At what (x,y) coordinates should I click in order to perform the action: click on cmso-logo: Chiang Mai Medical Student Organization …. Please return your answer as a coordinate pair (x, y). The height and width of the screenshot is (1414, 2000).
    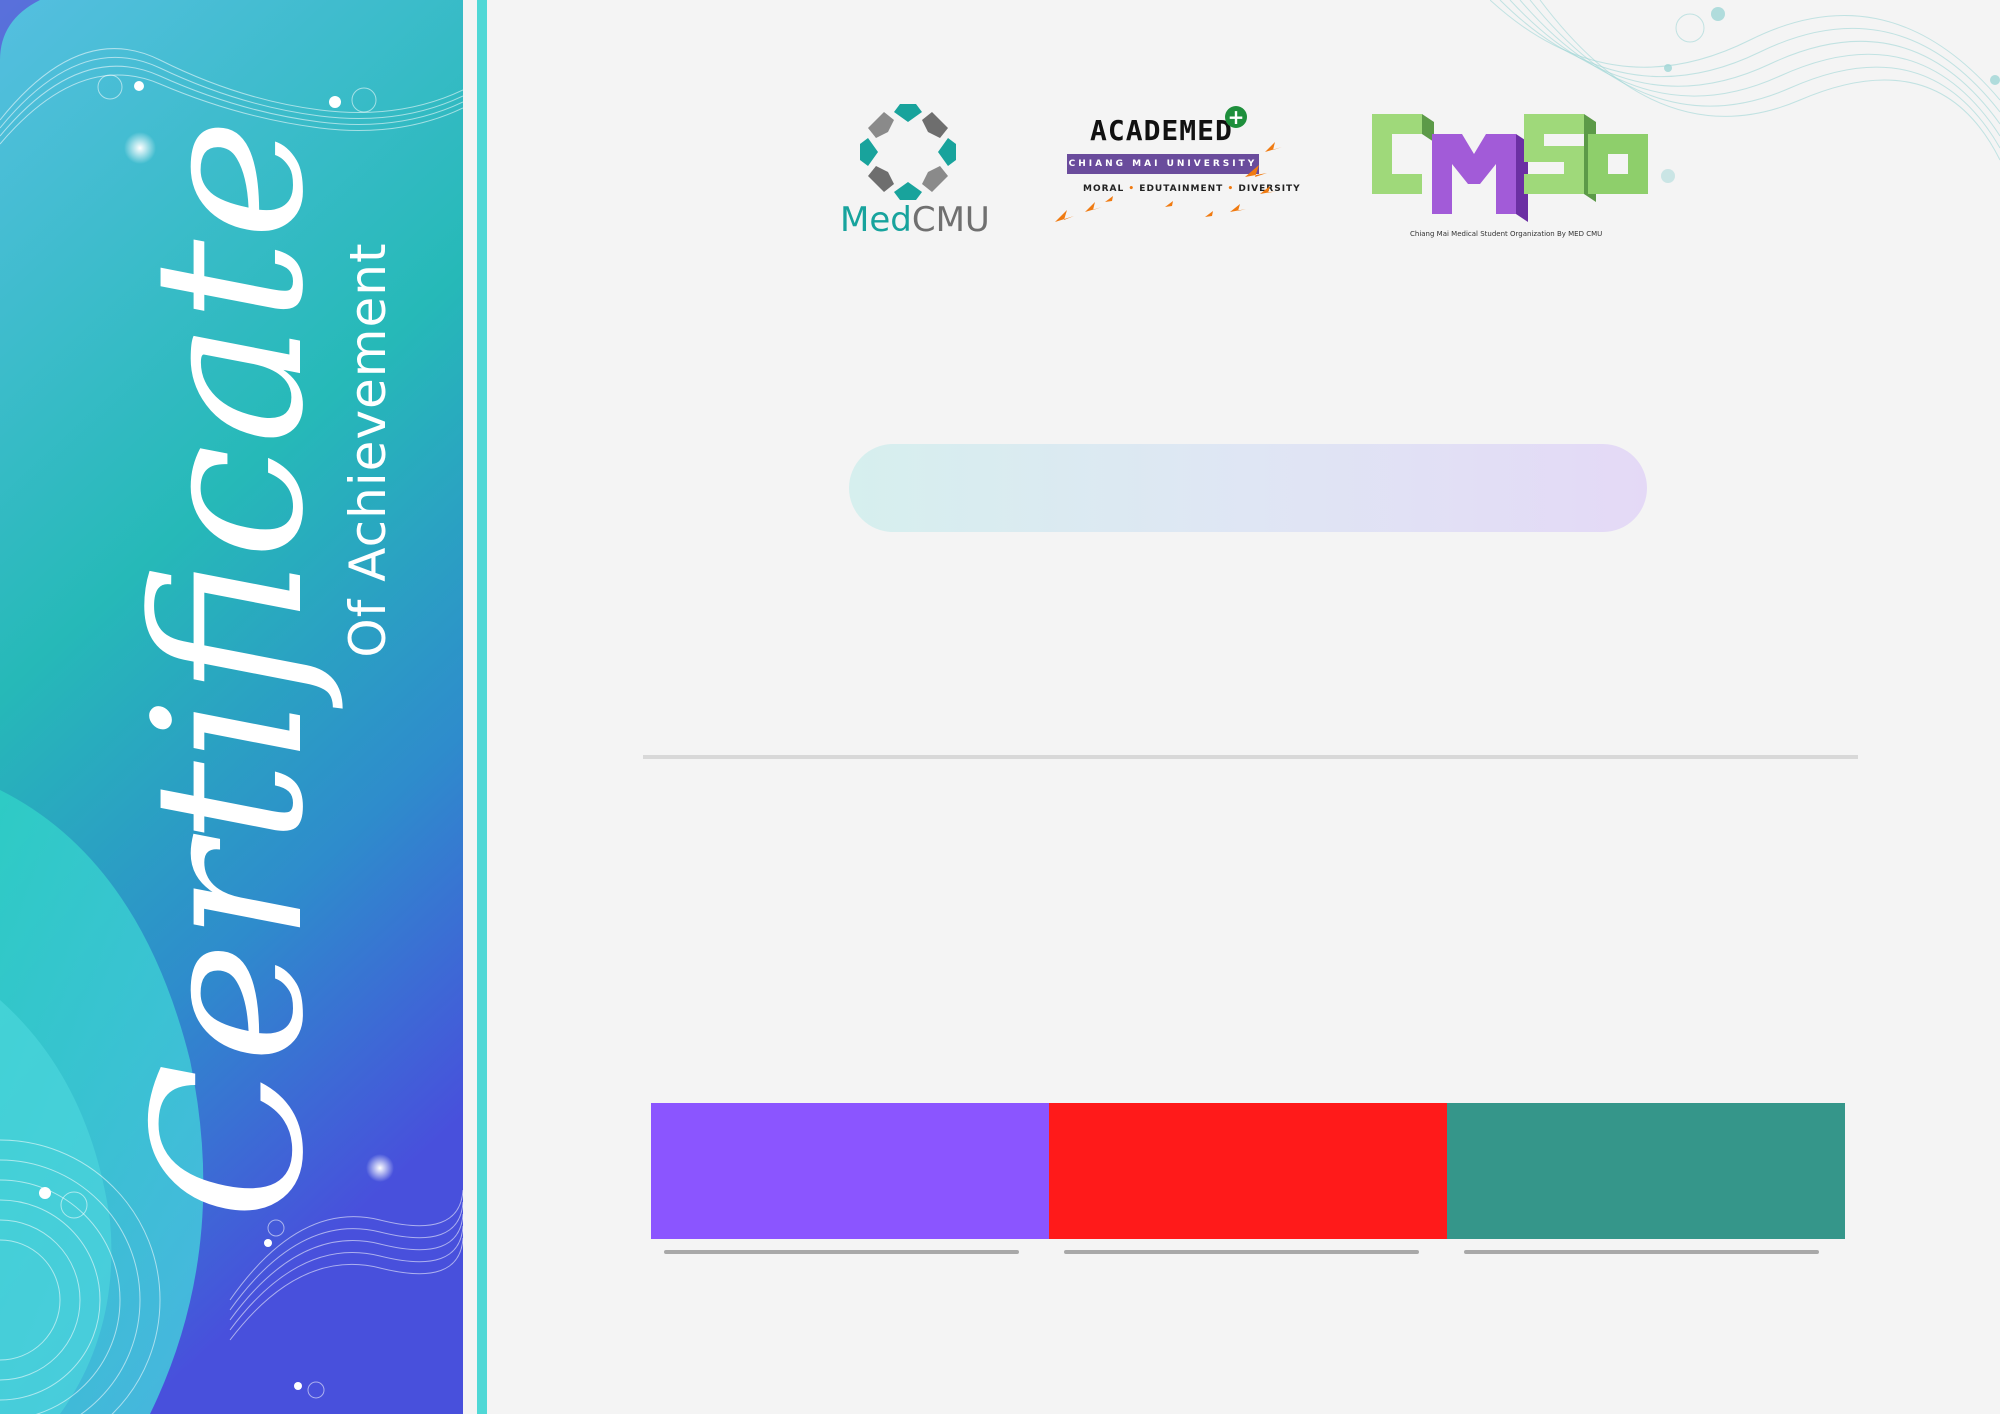
    Looking at the image, I should click on (1512, 174).